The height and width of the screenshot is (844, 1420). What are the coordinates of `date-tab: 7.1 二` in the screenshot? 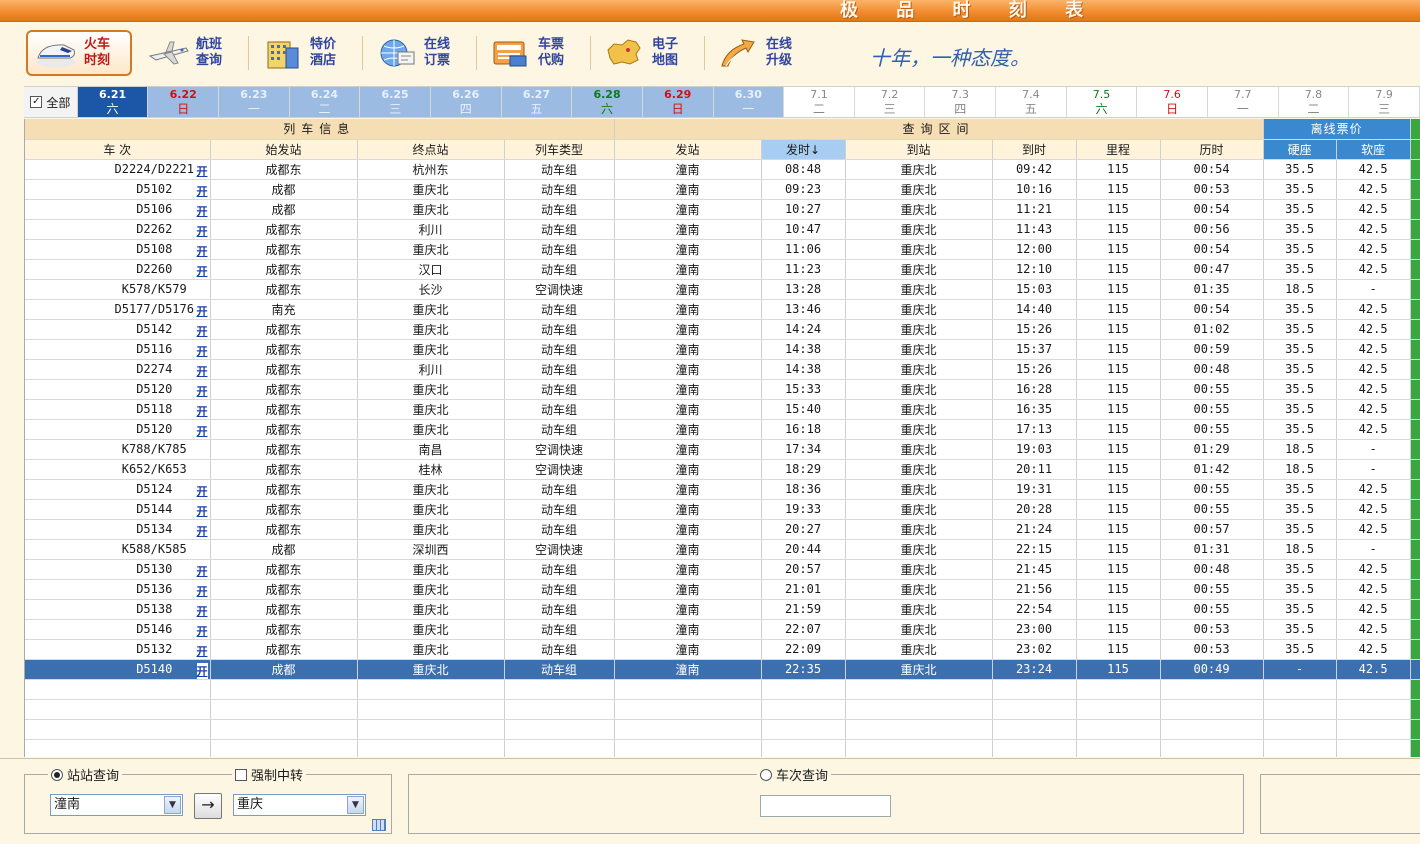 It's located at (819, 102).